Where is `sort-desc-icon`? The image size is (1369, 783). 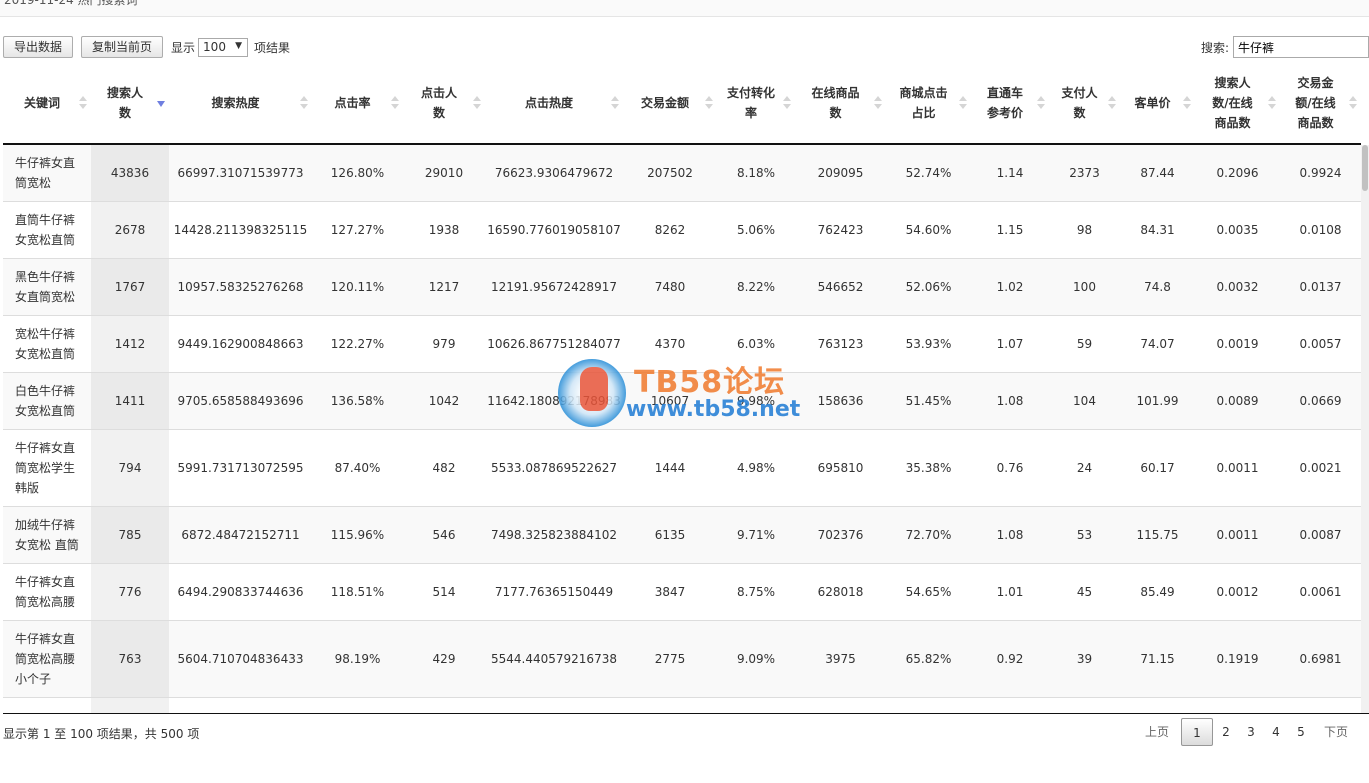 sort-desc-icon is located at coordinates (161, 103).